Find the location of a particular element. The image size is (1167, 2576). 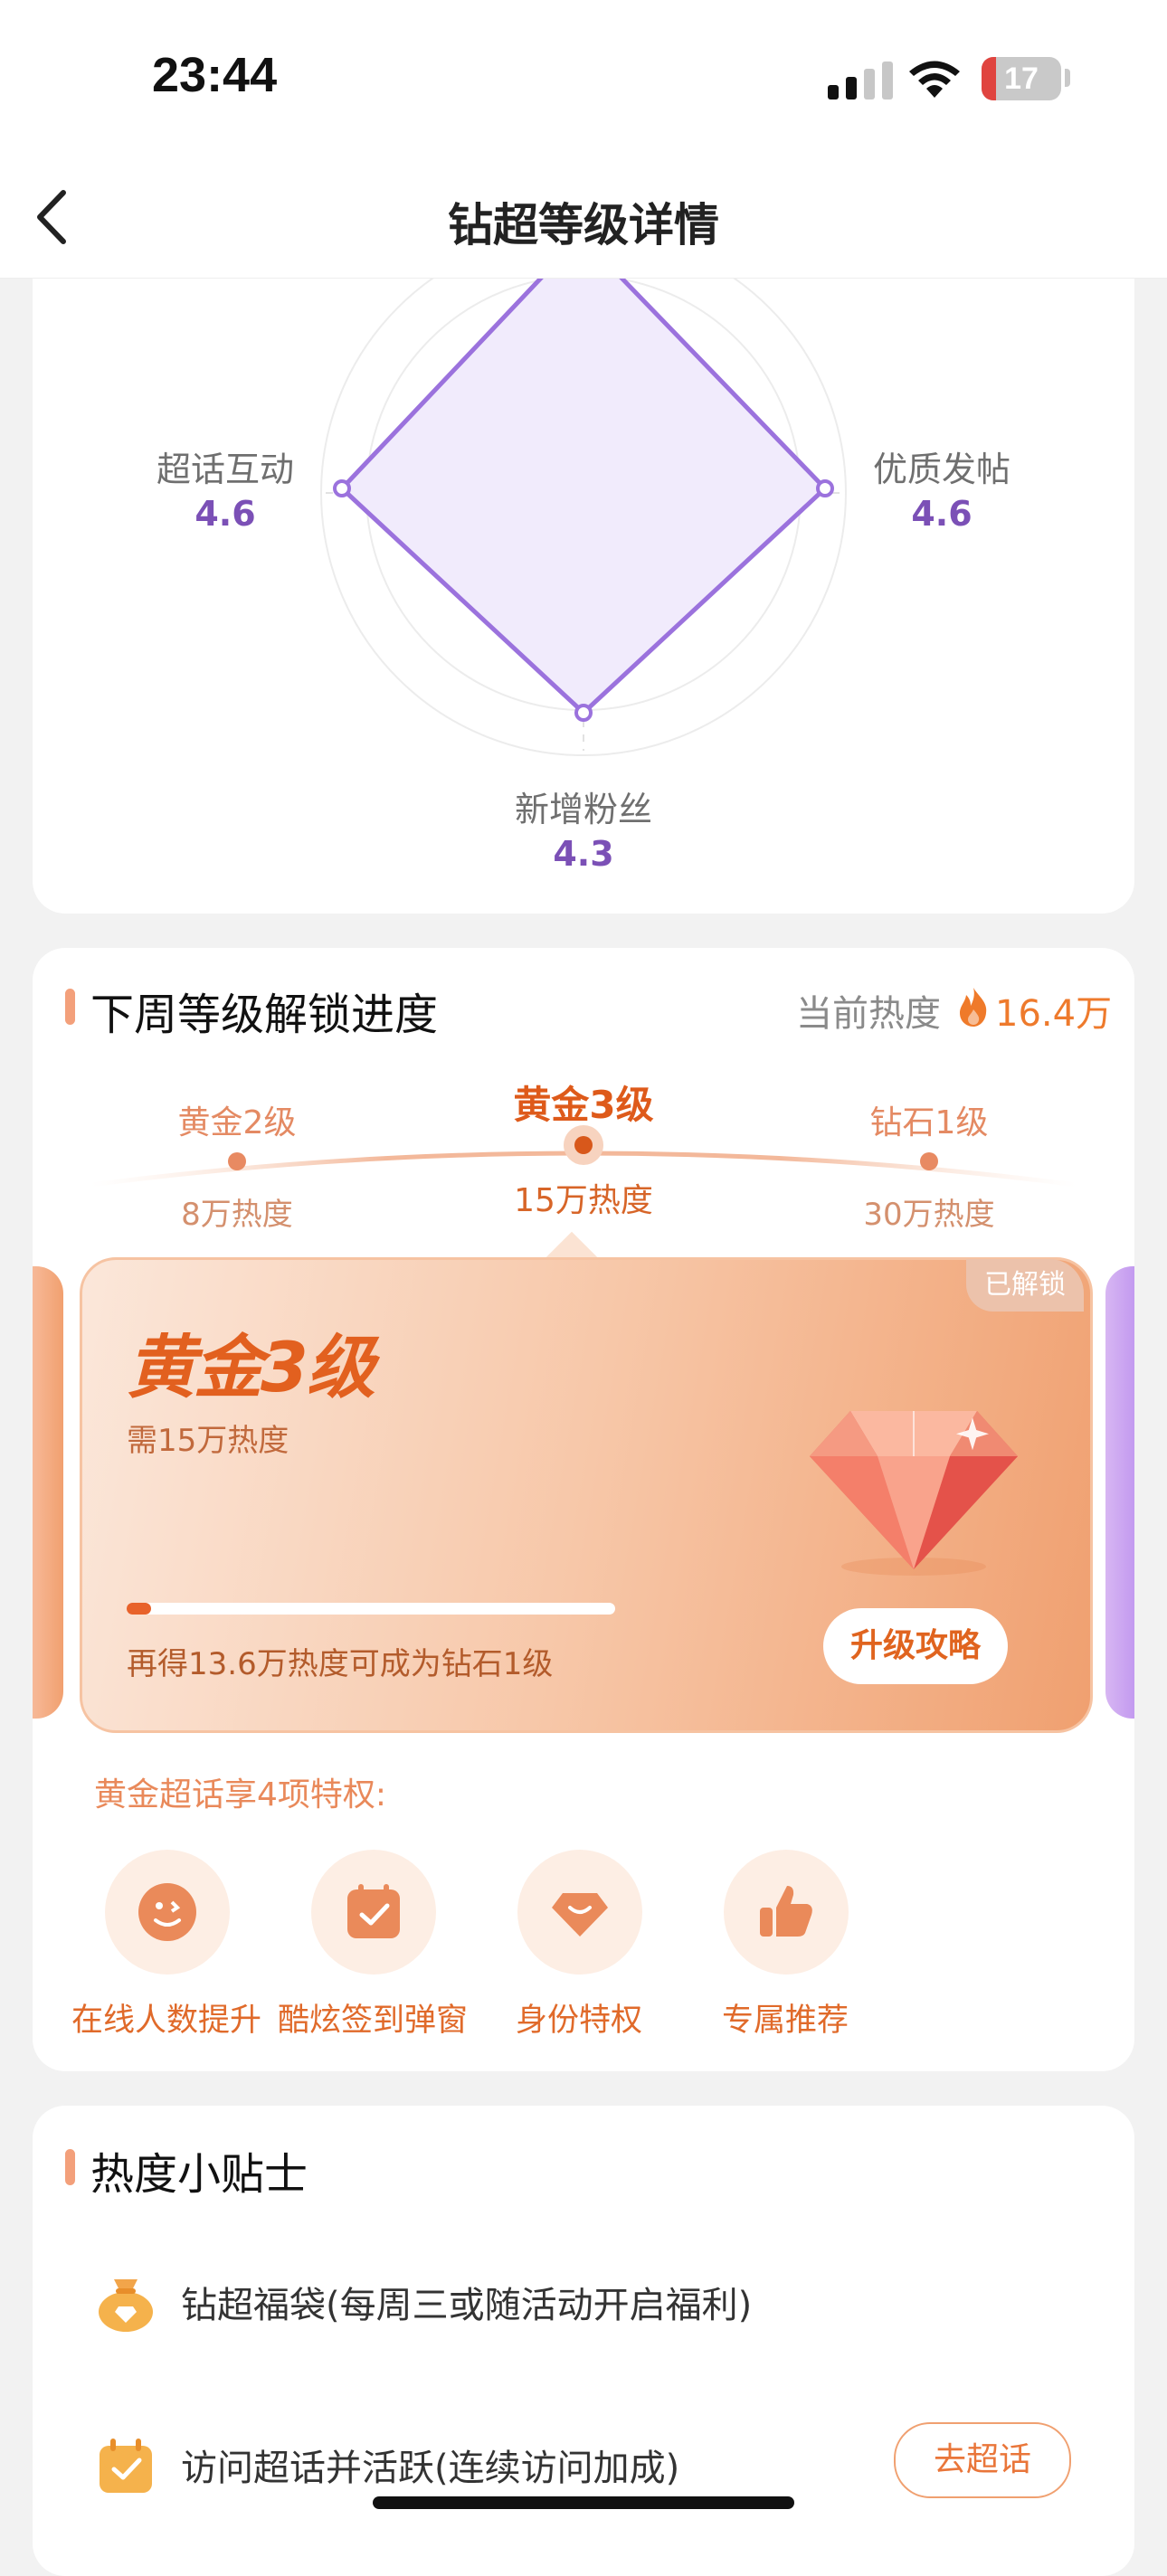

lucky-bag-icon is located at coordinates (126, 2306).